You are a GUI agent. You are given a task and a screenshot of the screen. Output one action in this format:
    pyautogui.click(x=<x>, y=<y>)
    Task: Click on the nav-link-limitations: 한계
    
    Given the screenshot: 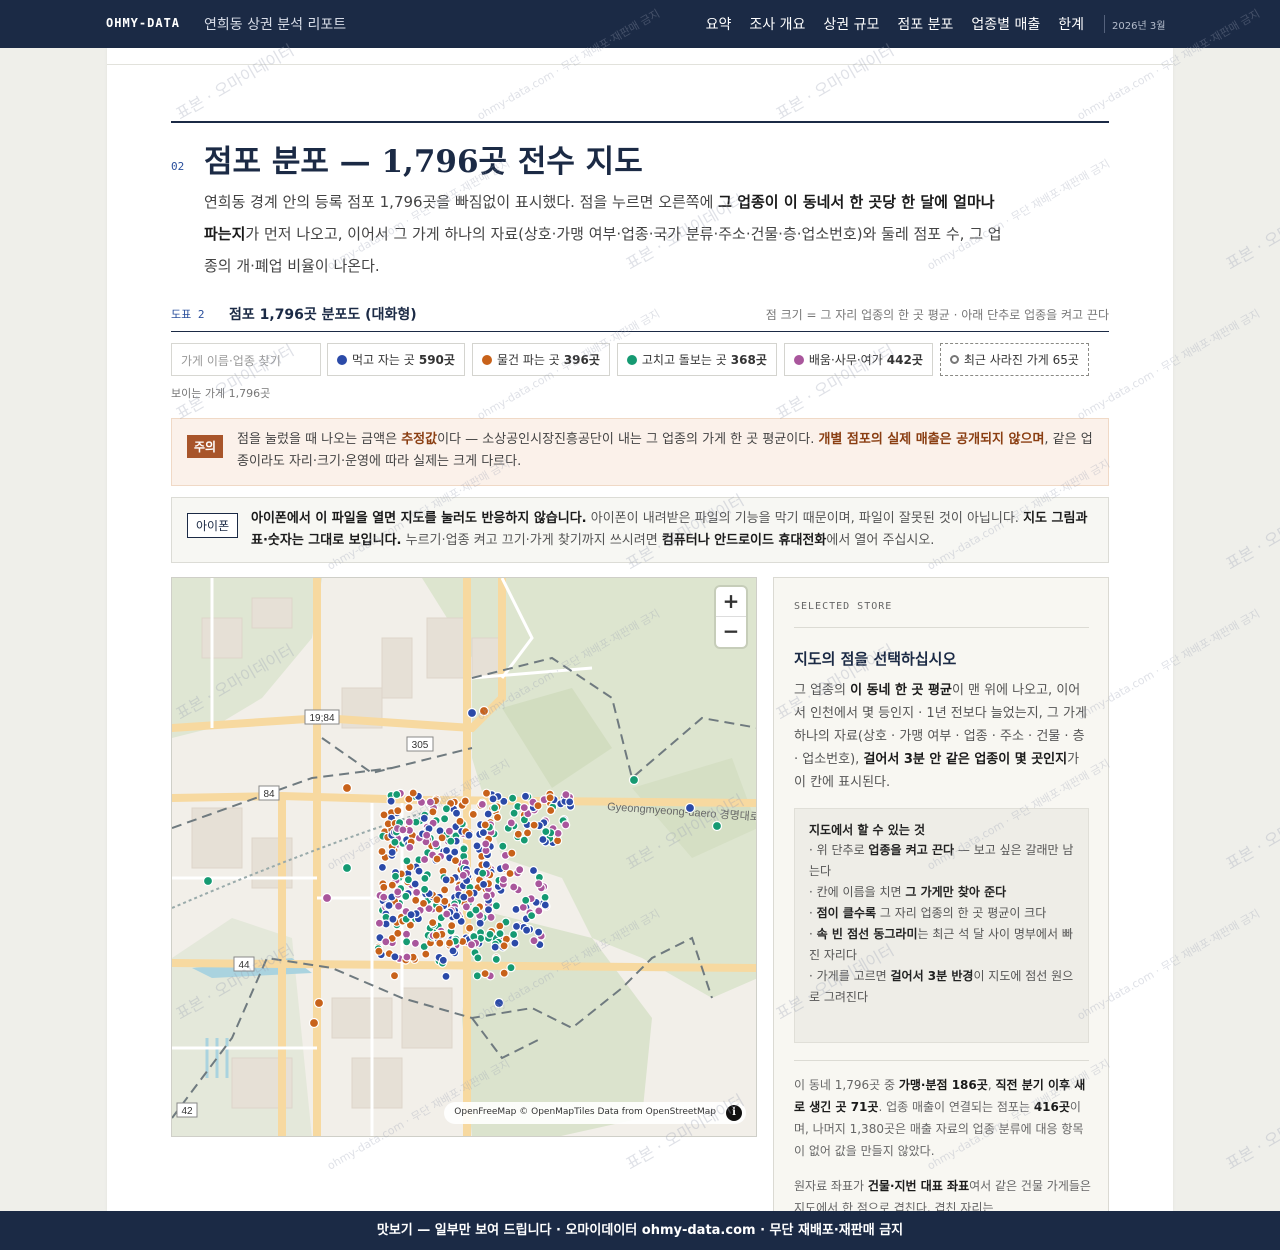 What is the action you would take?
    pyautogui.click(x=1071, y=24)
    